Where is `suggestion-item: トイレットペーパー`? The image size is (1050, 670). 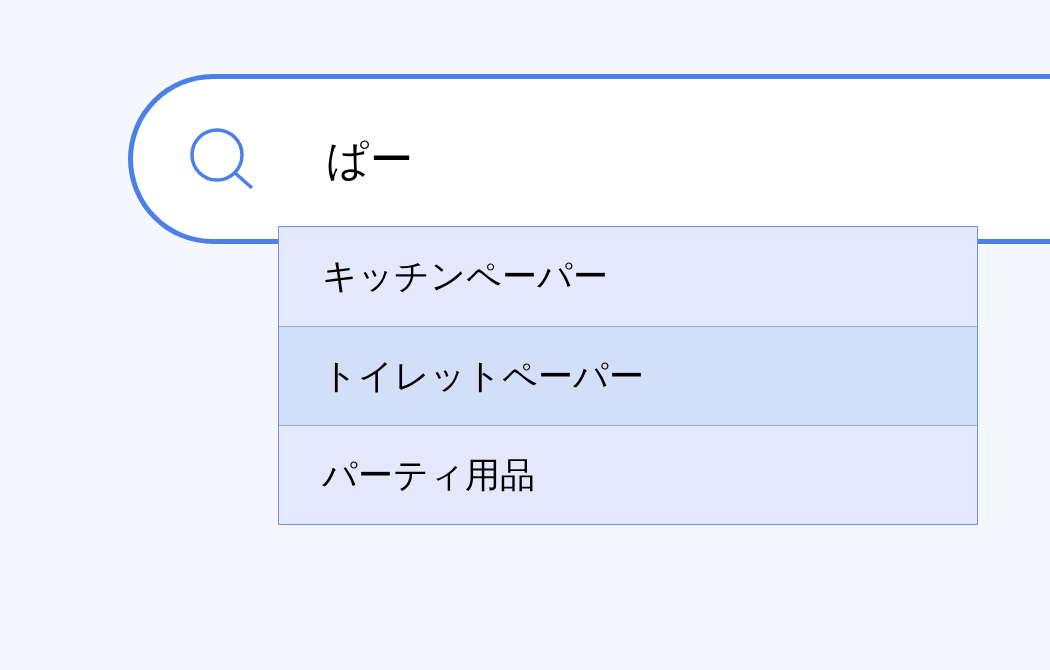 suggestion-item: トイレットペーパー is located at coordinates (628, 375).